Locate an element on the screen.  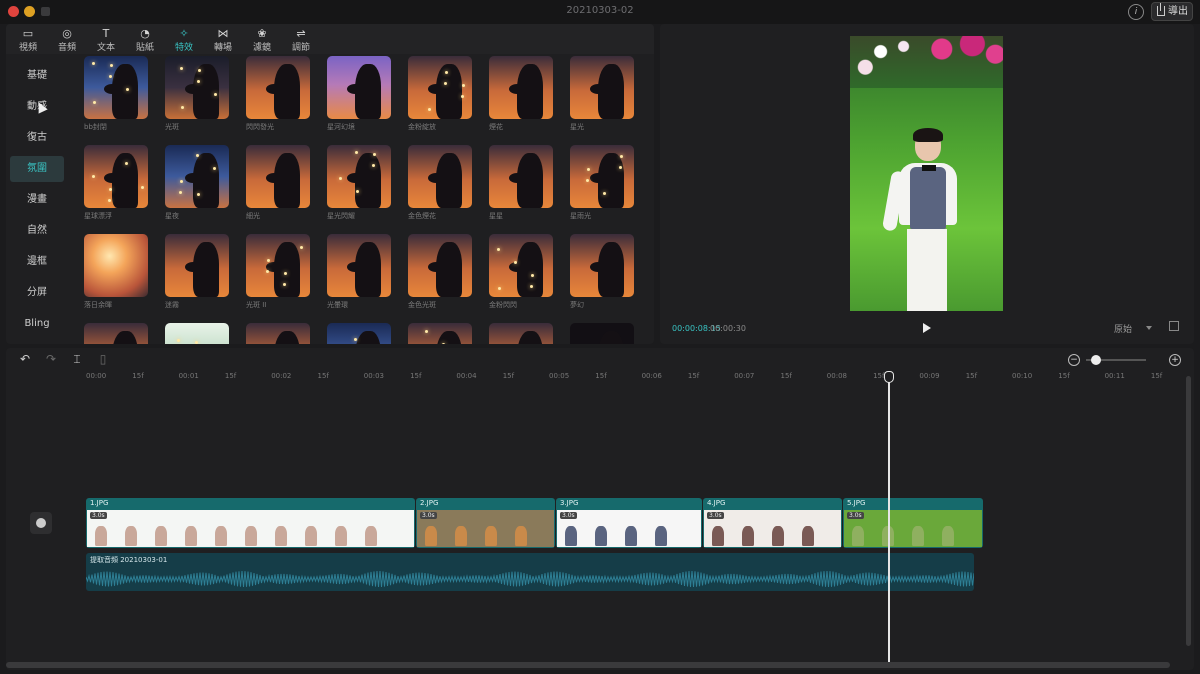
zoom-slider-knob is located at coordinates (1096, 360).